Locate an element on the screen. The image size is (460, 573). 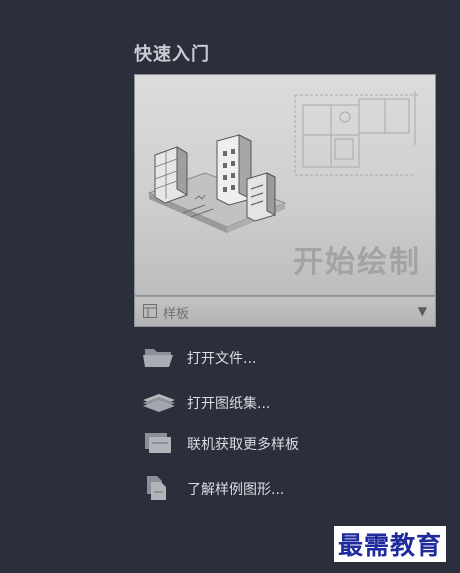
chevron-down-icon: ▼ is located at coordinates (422, 311).